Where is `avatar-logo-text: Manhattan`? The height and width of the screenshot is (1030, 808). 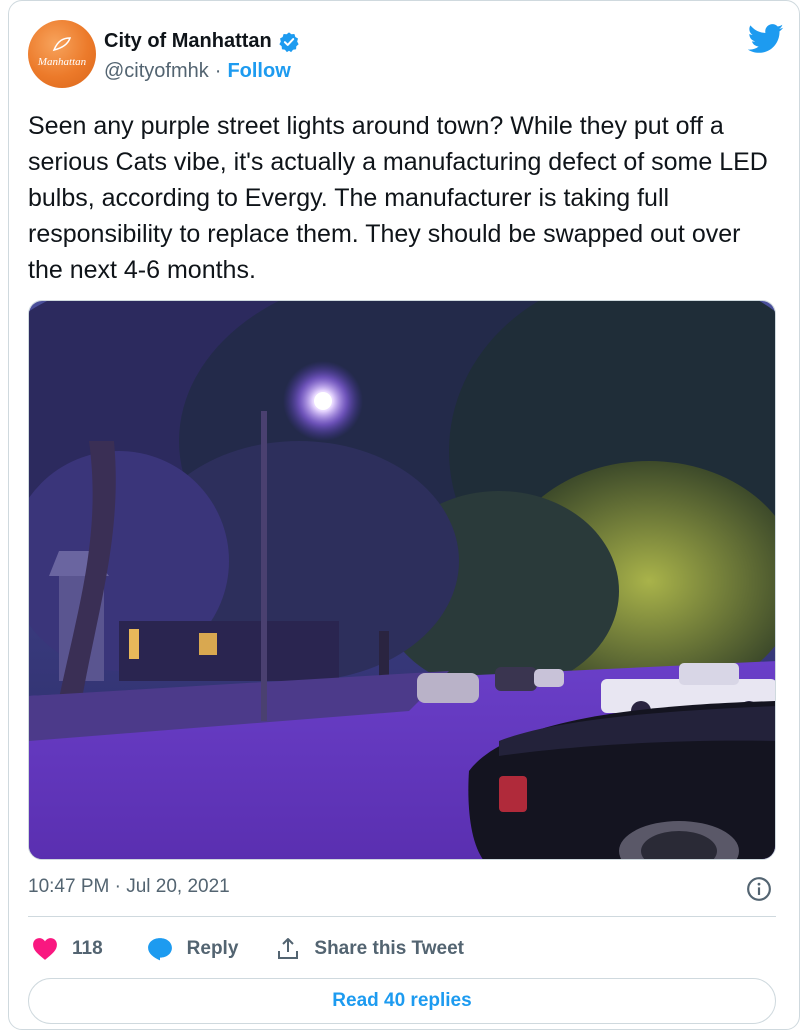
avatar-logo-text: Manhattan is located at coordinates (62, 62).